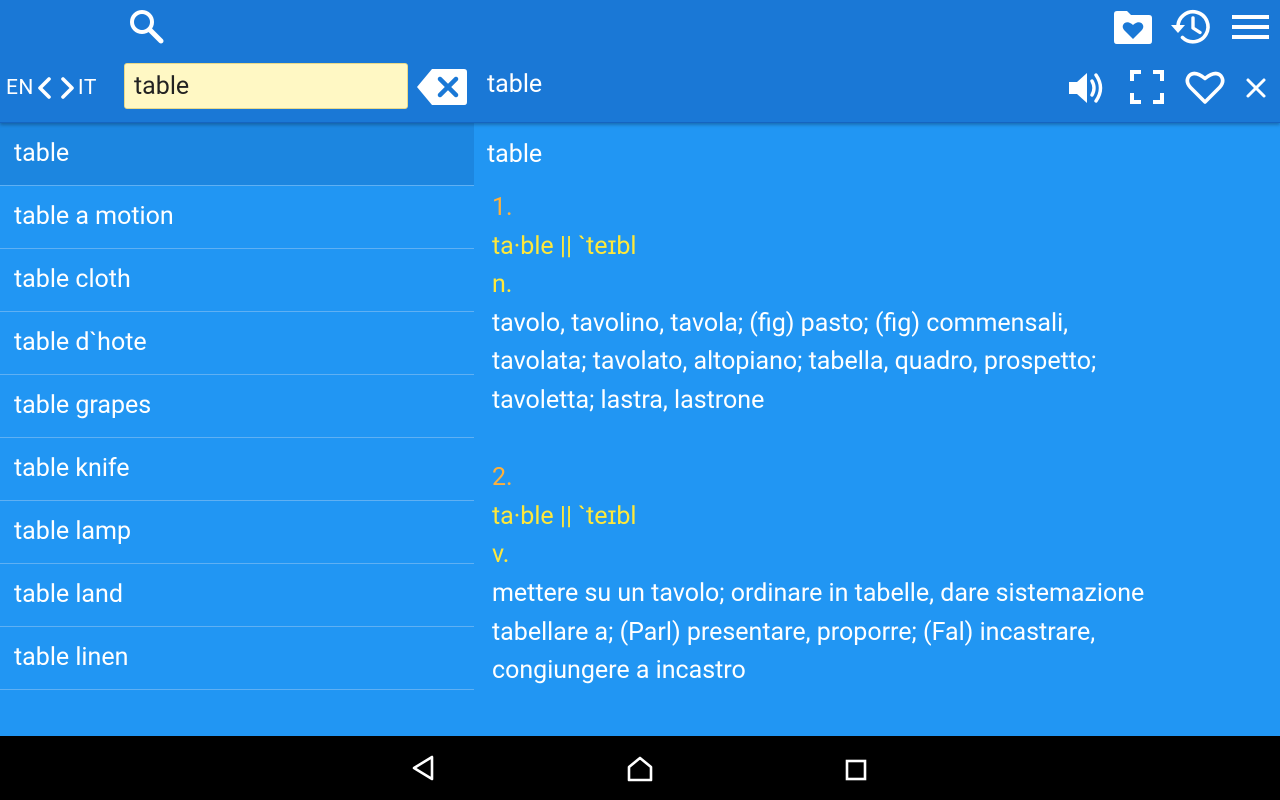 This screenshot has width=1280, height=800. Describe the element at coordinates (1256, 88) in the screenshot. I see `close-icon` at that location.